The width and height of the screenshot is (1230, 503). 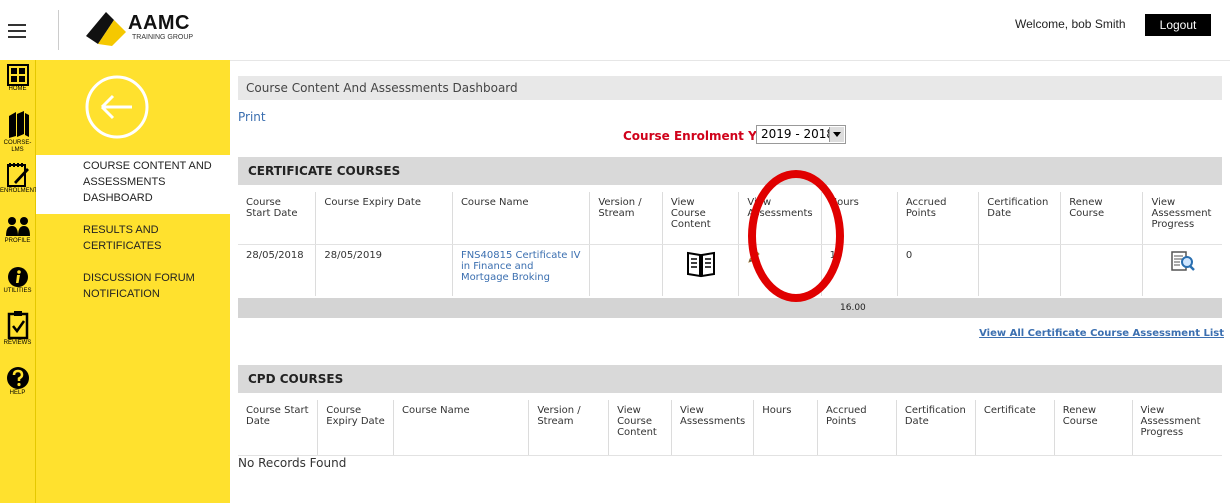 What do you see at coordinates (700, 136) in the screenshot?
I see `enrolment-year-label: Course Enrolment Year` at bounding box center [700, 136].